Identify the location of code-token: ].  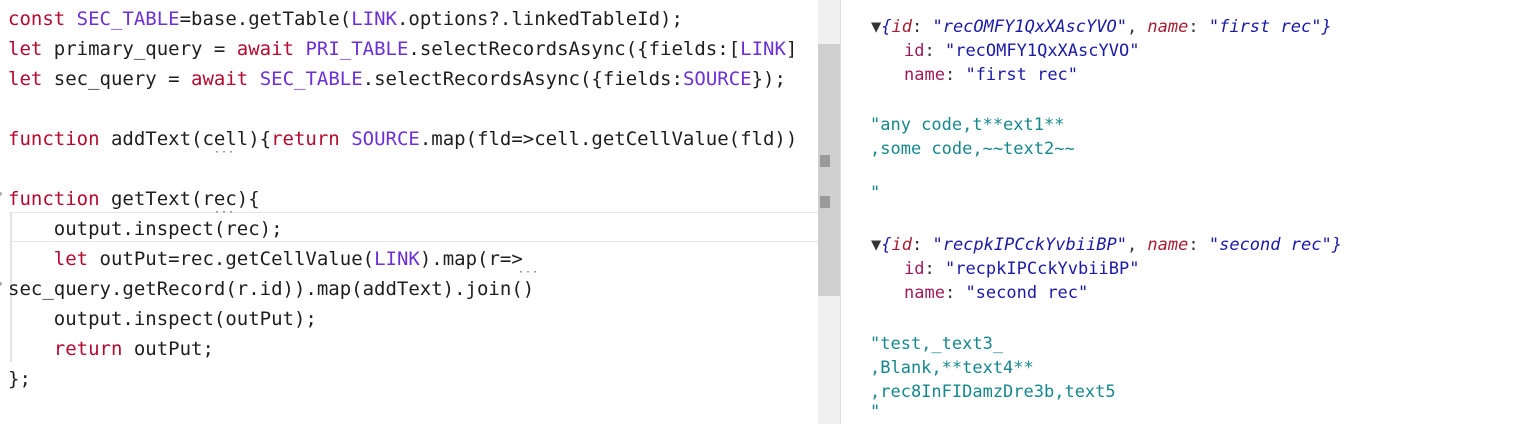
(791, 49).